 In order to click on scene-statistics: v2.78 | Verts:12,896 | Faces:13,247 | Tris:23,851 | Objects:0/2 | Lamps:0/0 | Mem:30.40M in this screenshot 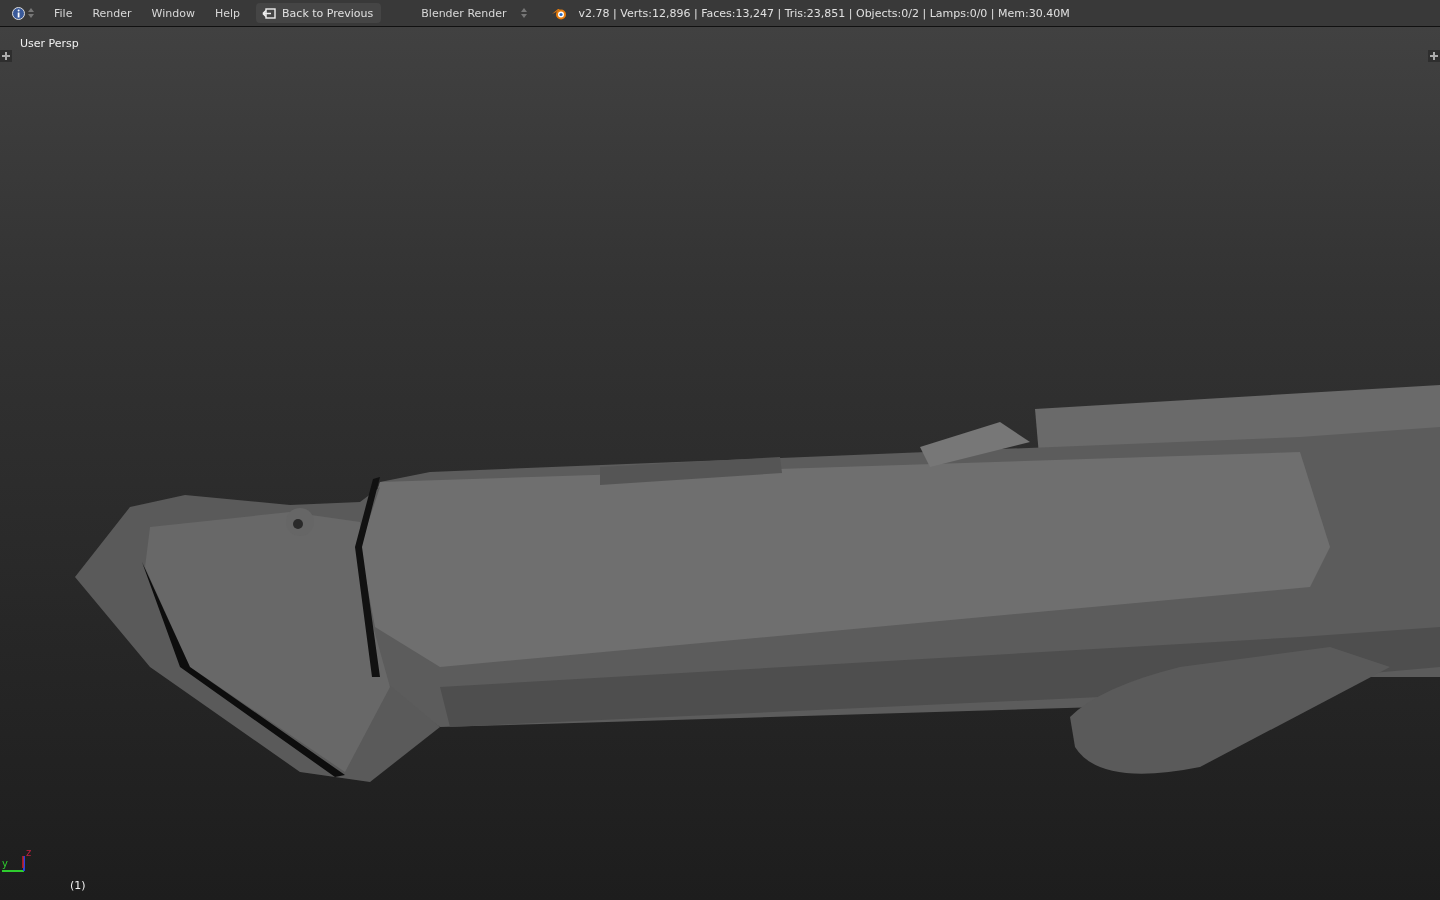, I will do `click(824, 13)`.